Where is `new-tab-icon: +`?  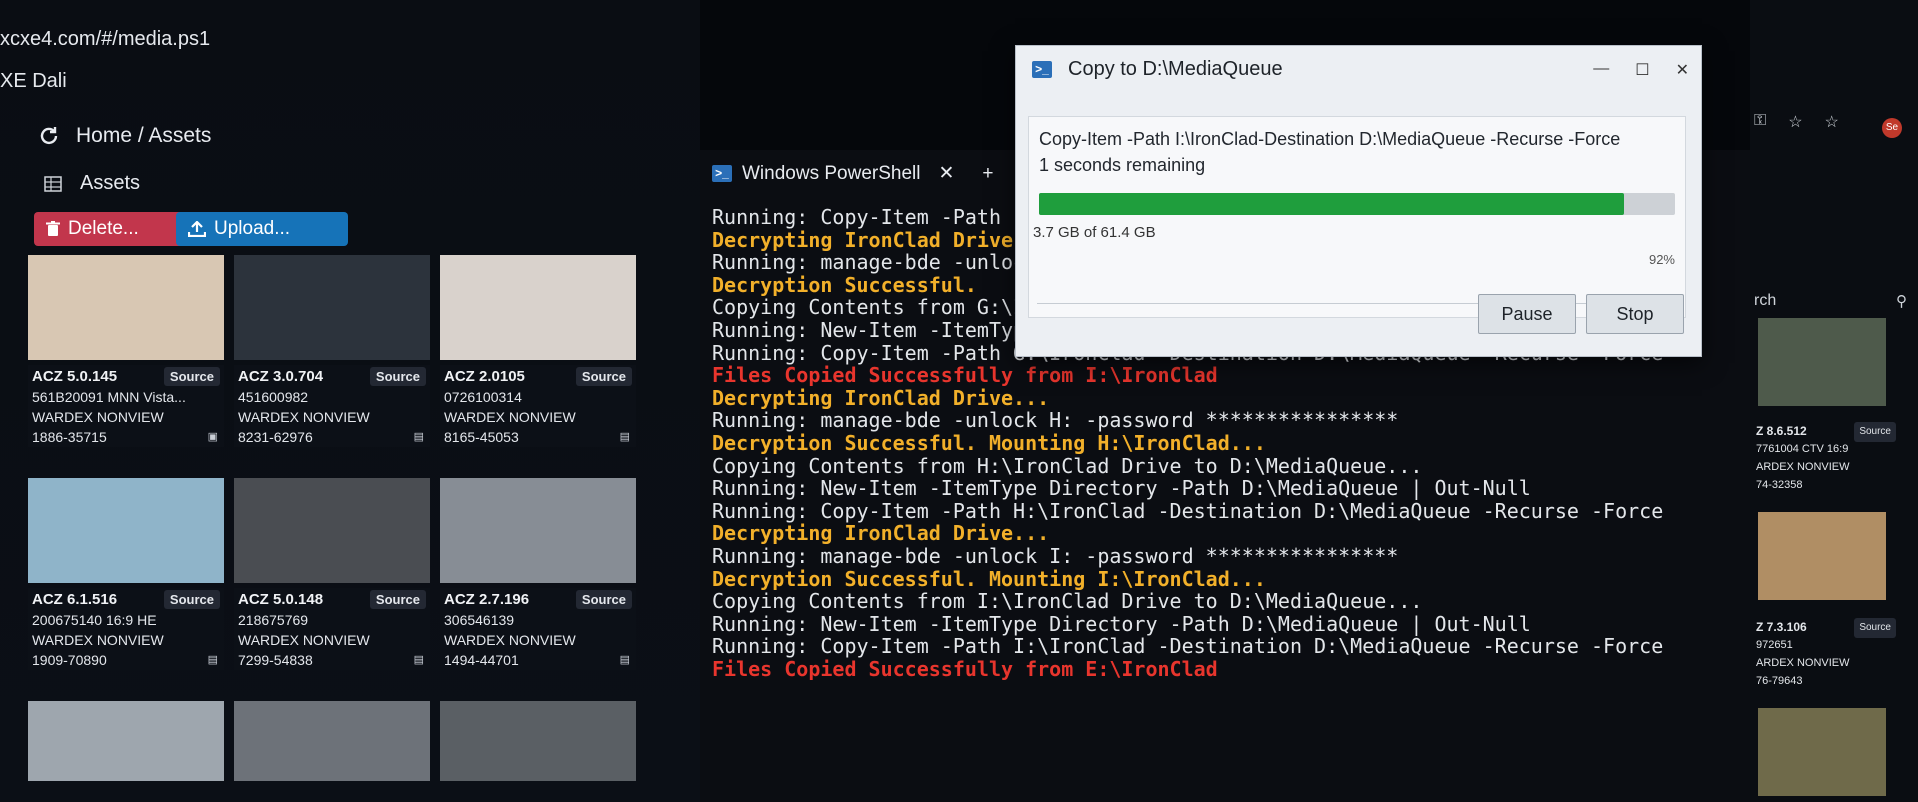
new-tab-icon: + is located at coordinates (987, 174).